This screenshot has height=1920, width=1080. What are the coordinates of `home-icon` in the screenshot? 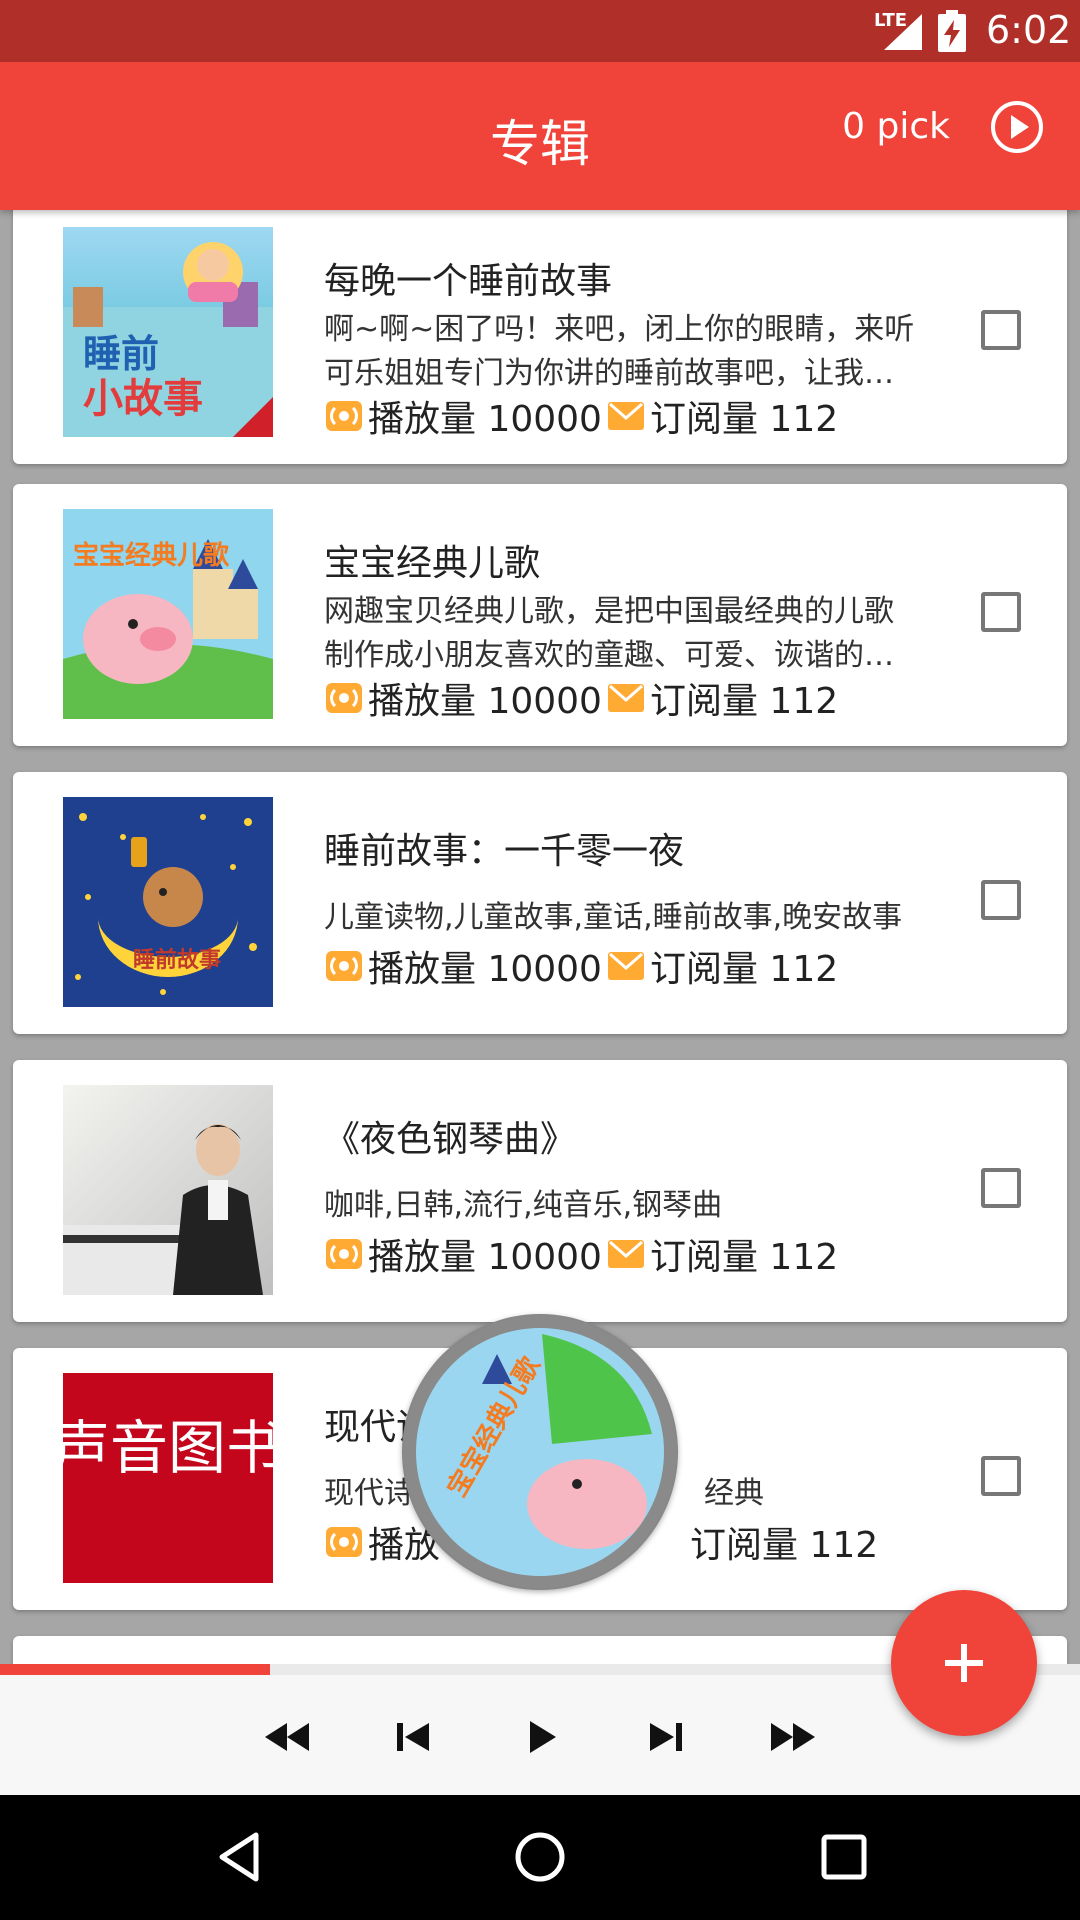 It's located at (540, 1857).